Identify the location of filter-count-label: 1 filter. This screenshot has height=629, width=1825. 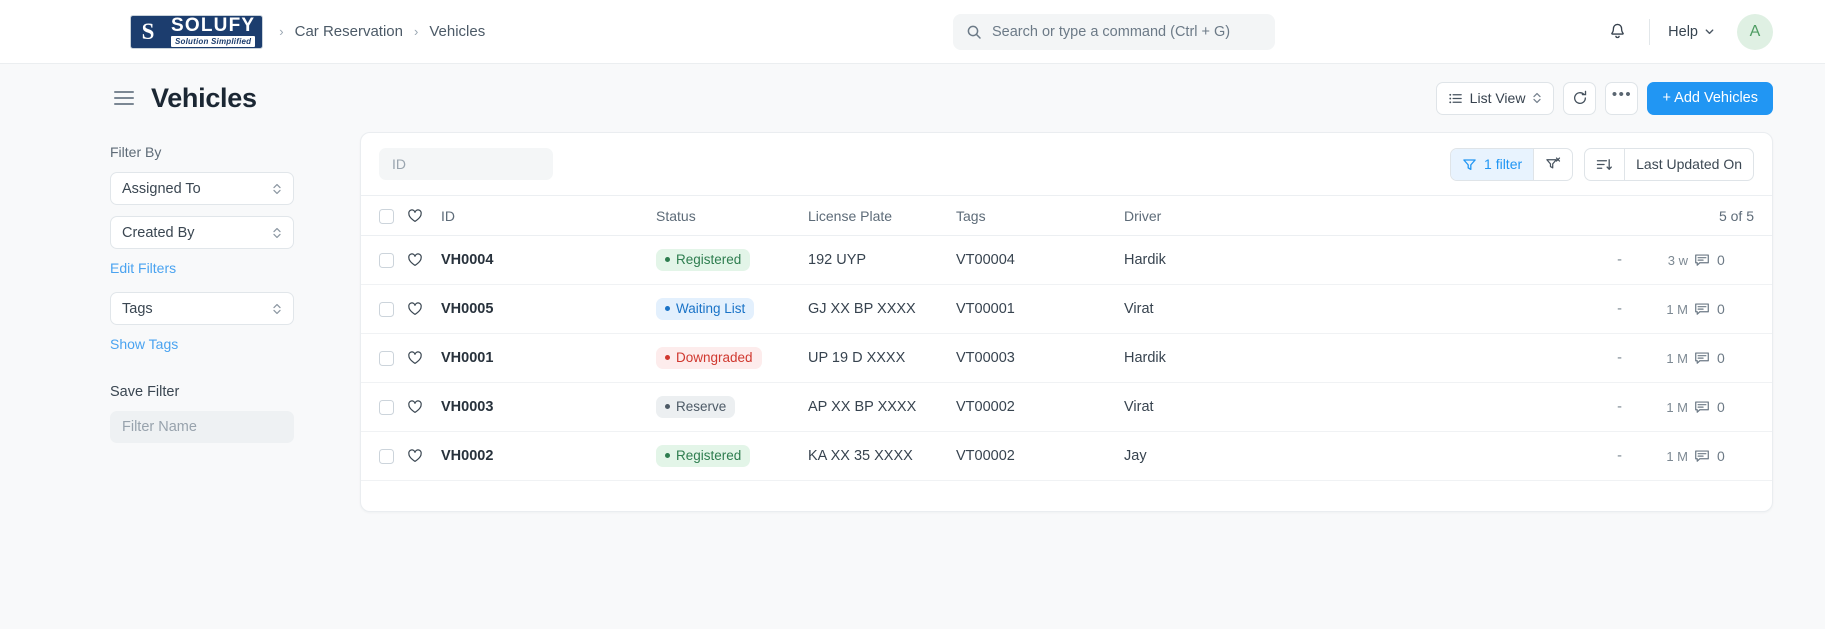
(1503, 164).